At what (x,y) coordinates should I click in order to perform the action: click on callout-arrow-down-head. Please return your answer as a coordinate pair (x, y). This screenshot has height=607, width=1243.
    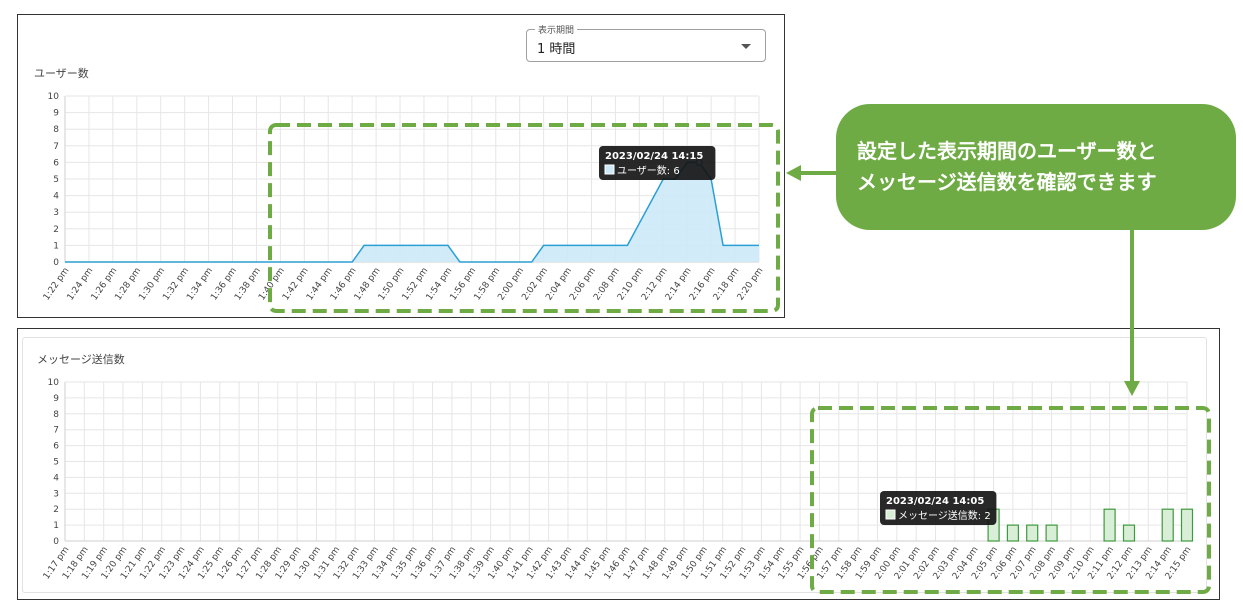
    Looking at the image, I should click on (1132, 388).